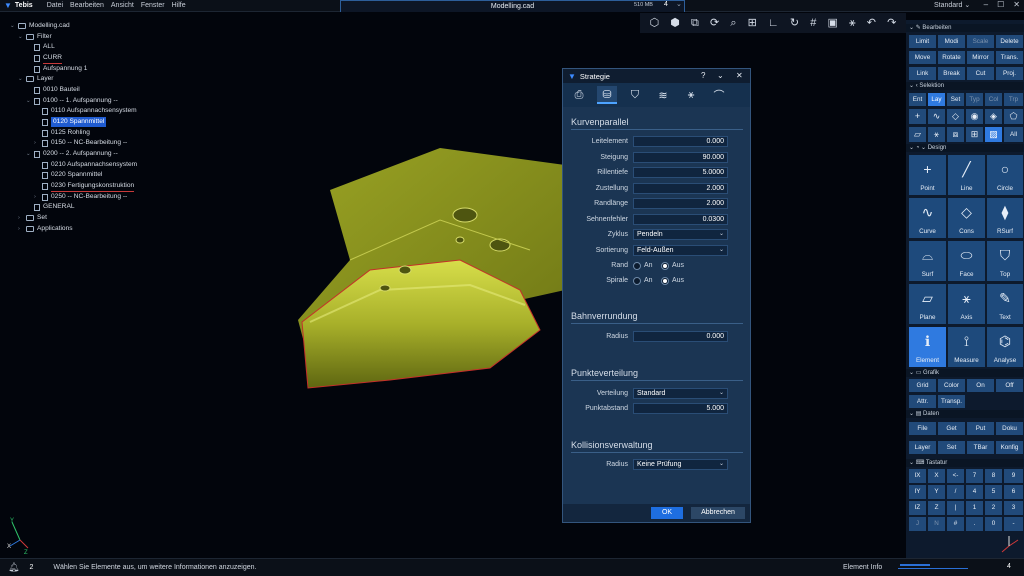  I want to click on on-button: On, so click(980, 385).